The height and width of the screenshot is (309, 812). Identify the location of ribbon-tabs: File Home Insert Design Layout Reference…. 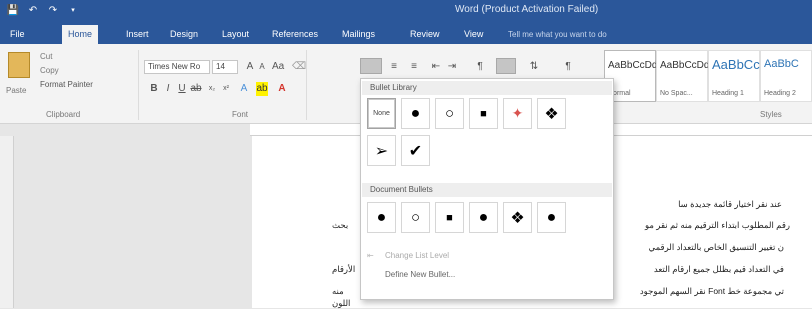
(406, 32).